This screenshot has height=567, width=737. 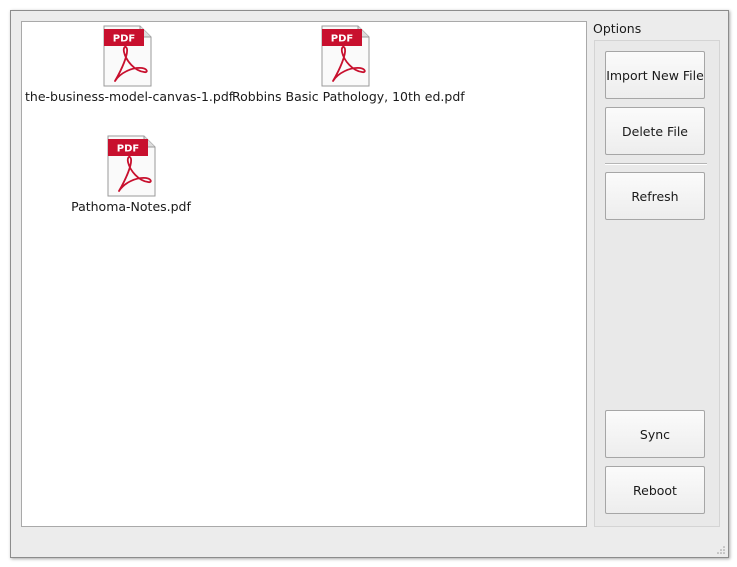 What do you see at coordinates (348, 96) in the screenshot?
I see `file-name: Robbins Basic Pathology, 10th ed.pdf` at bounding box center [348, 96].